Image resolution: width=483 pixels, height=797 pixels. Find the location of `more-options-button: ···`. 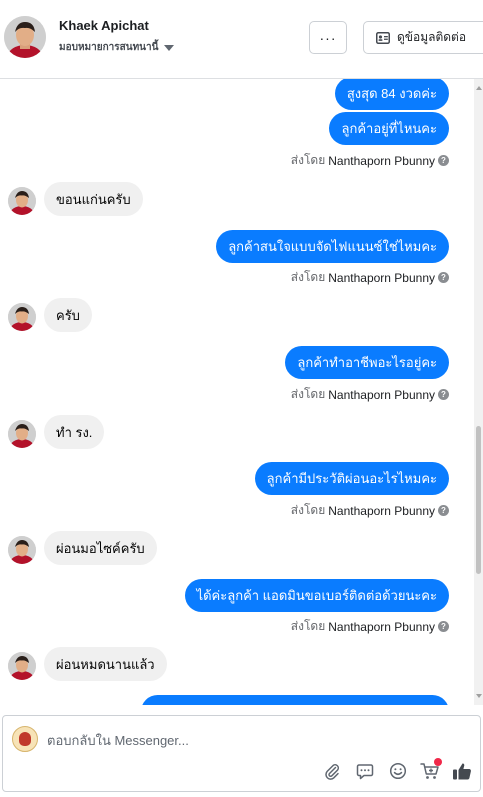

more-options-button: ··· is located at coordinates (328, 37).